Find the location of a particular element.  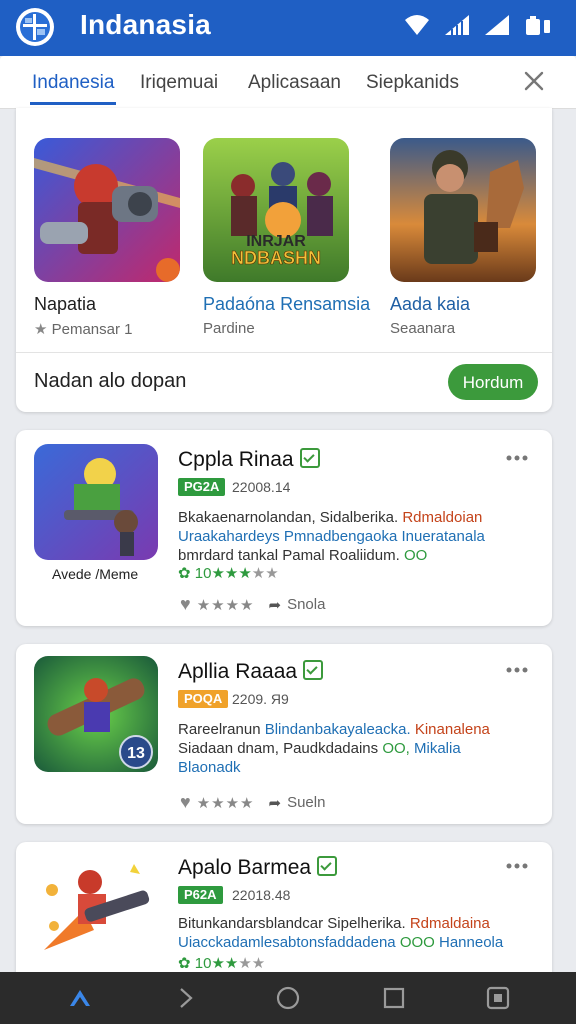

app-title: Apllia Raaaa is located at coordinates (251, 672).